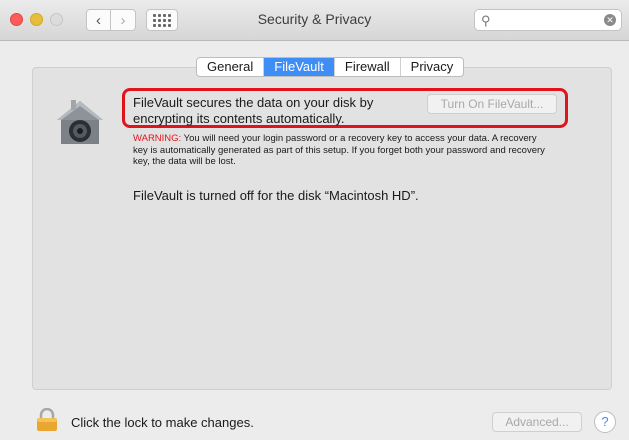 This screenshot has height=440, width=629. I want to click on tab-bar: General FileVault Firewall Privacy, so click(330, 67).